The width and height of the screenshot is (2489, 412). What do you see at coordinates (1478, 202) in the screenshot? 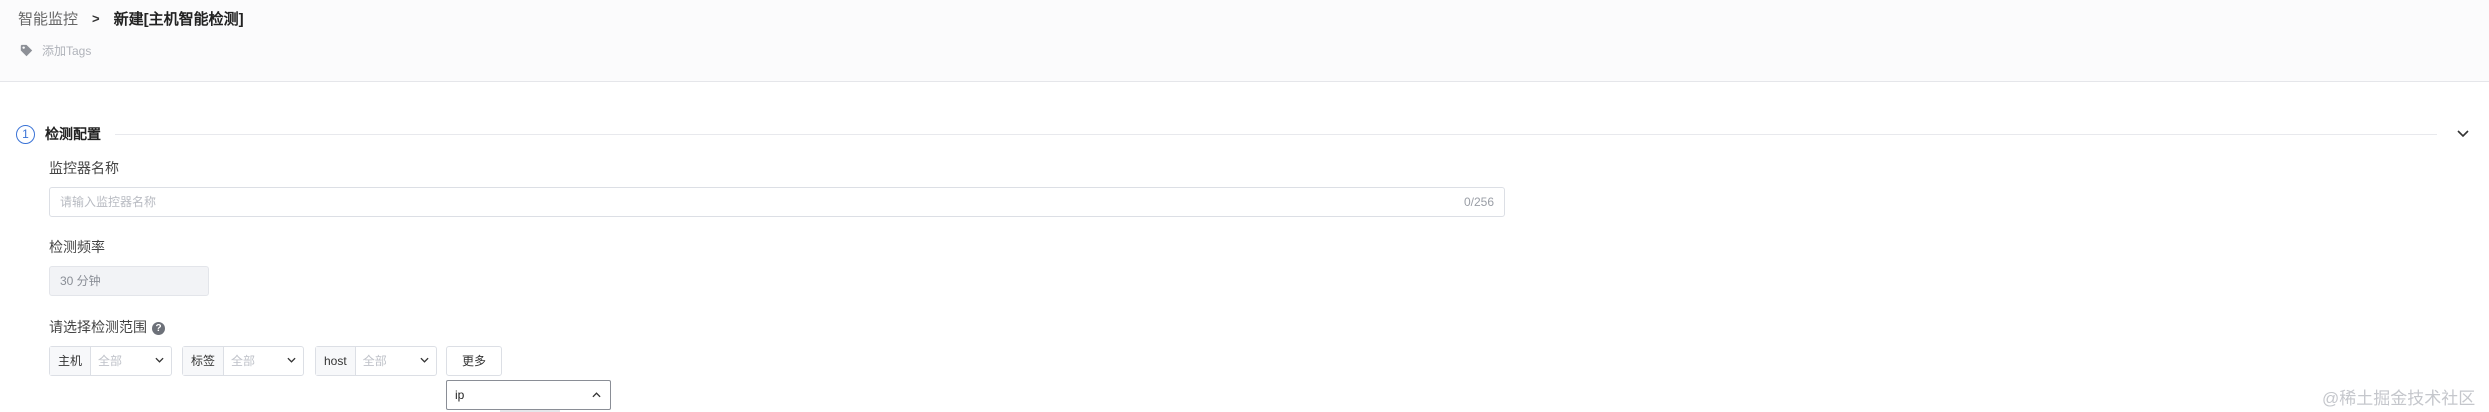
I see `char-counter: 0/256` at bounding box center [1478, 202].